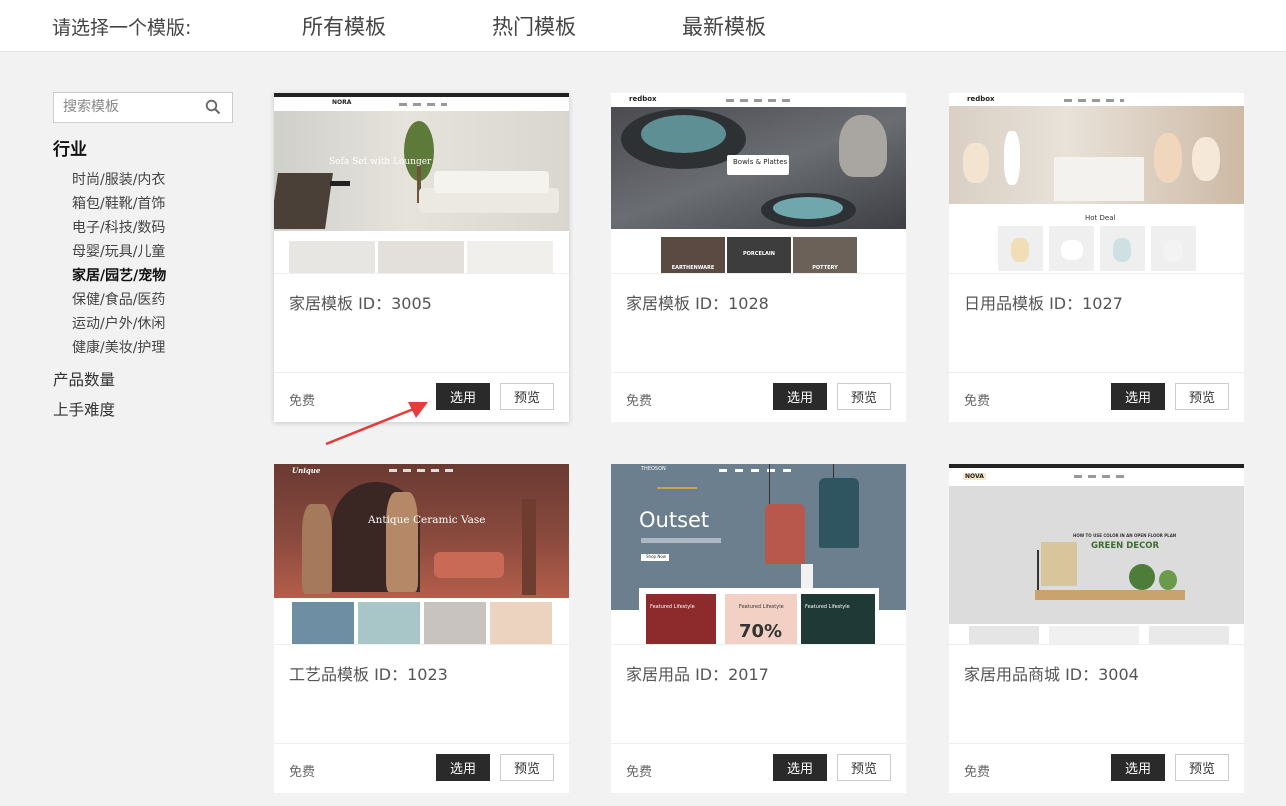 The image size is (1286, 806). I want to click on thumb-category-label: POTTERY, so click(825, 268).